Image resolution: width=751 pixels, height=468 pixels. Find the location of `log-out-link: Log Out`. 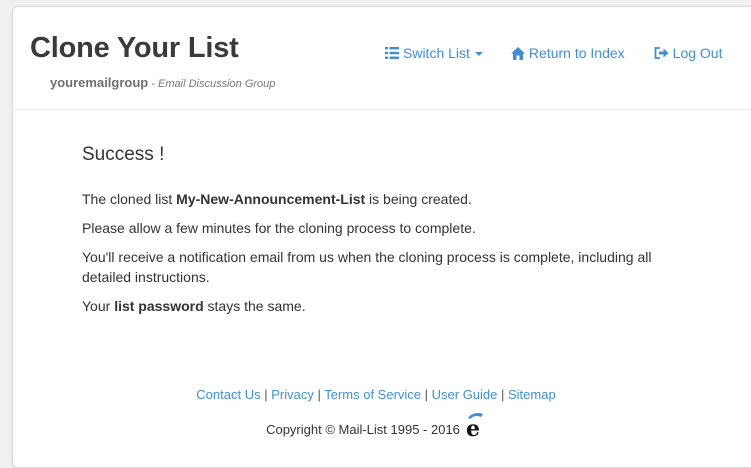

log-out-link: Log Out is located at coordinates (688, 53).